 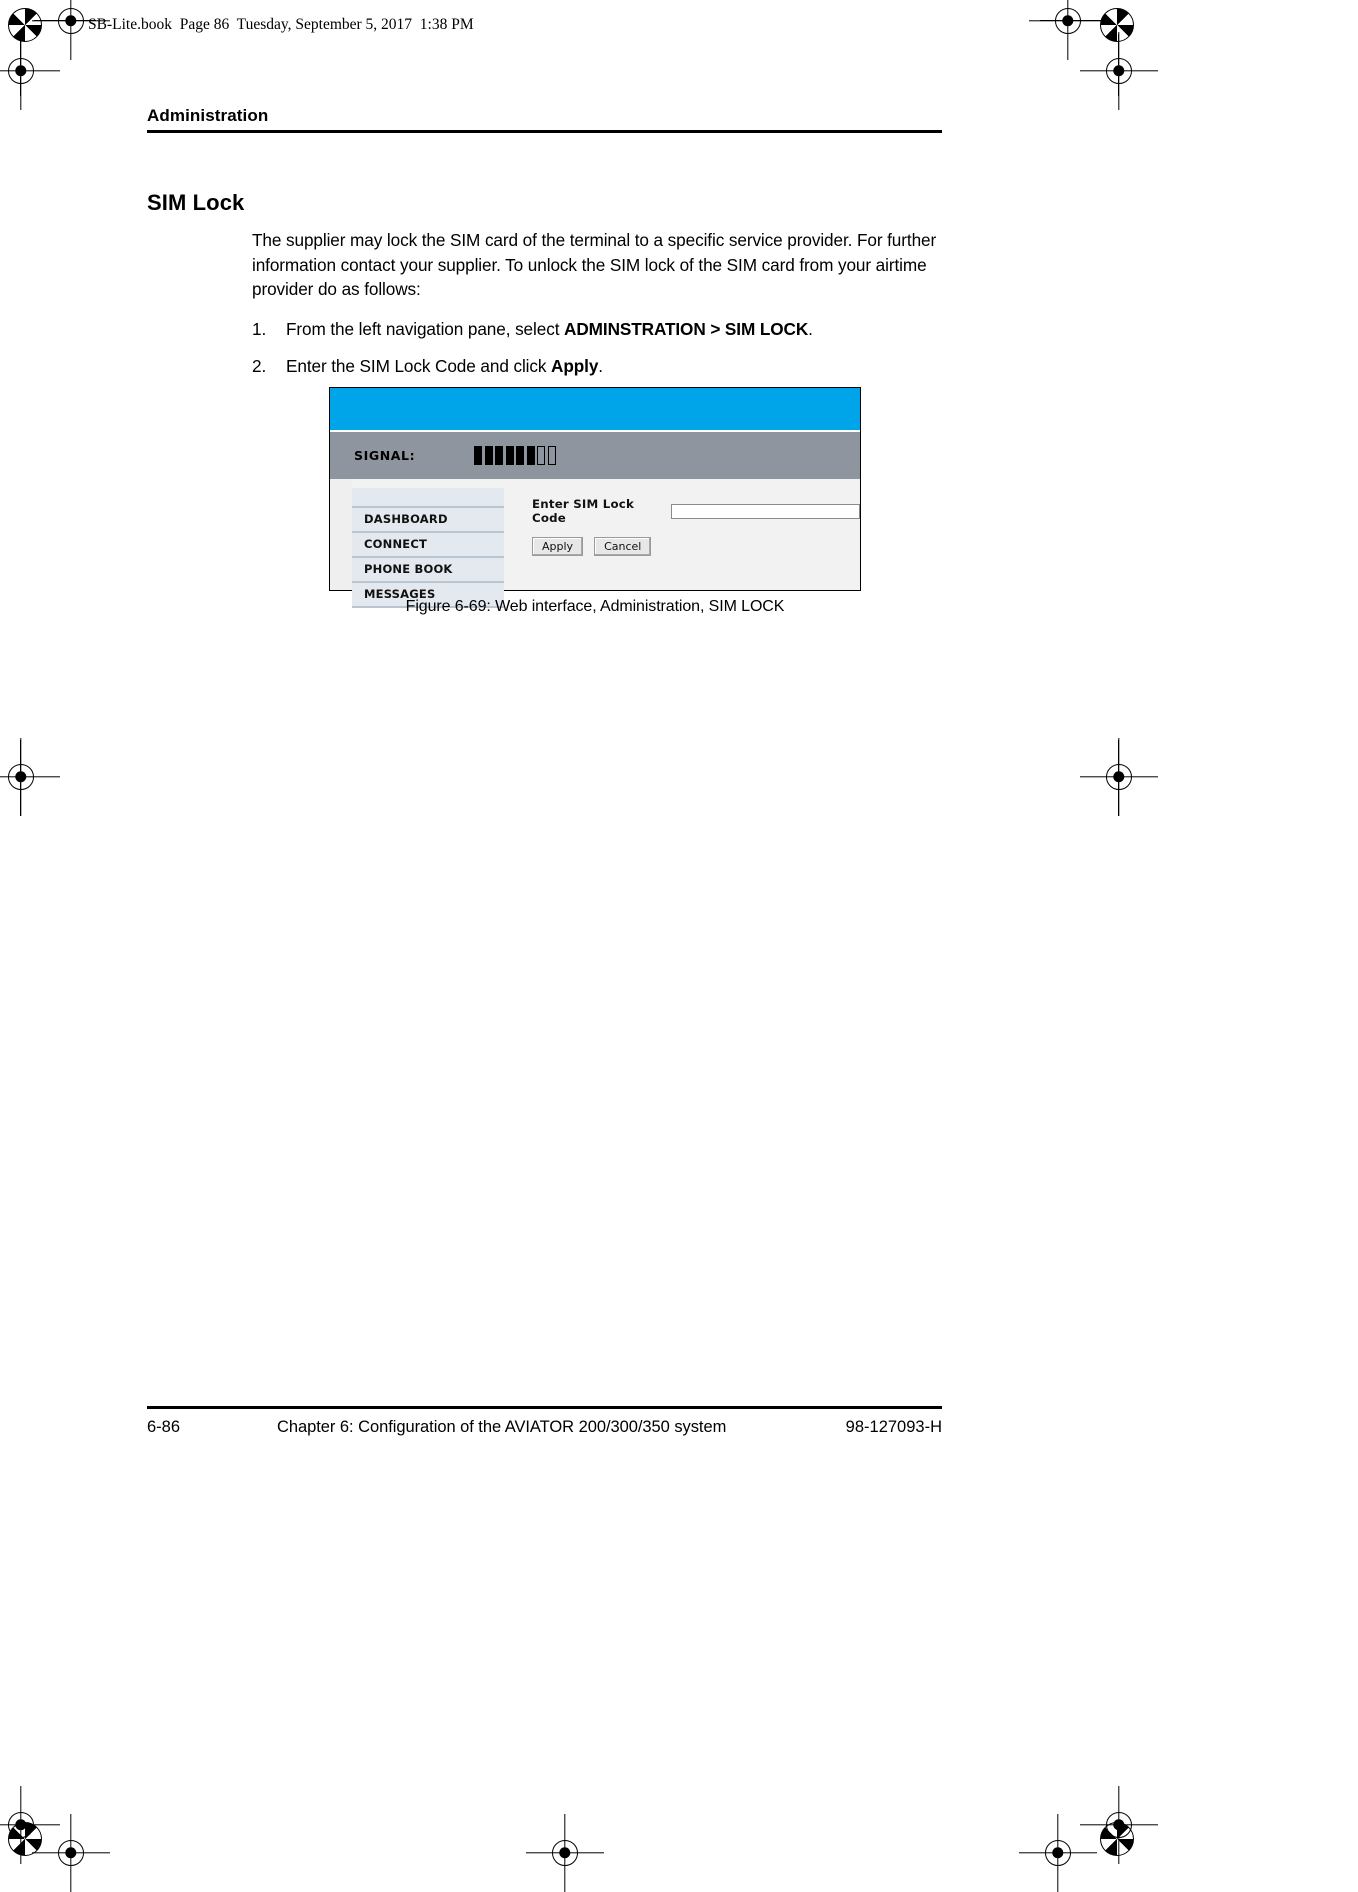 I want to click on registration-mark-right-lower, so click(x=1119, y=1825).